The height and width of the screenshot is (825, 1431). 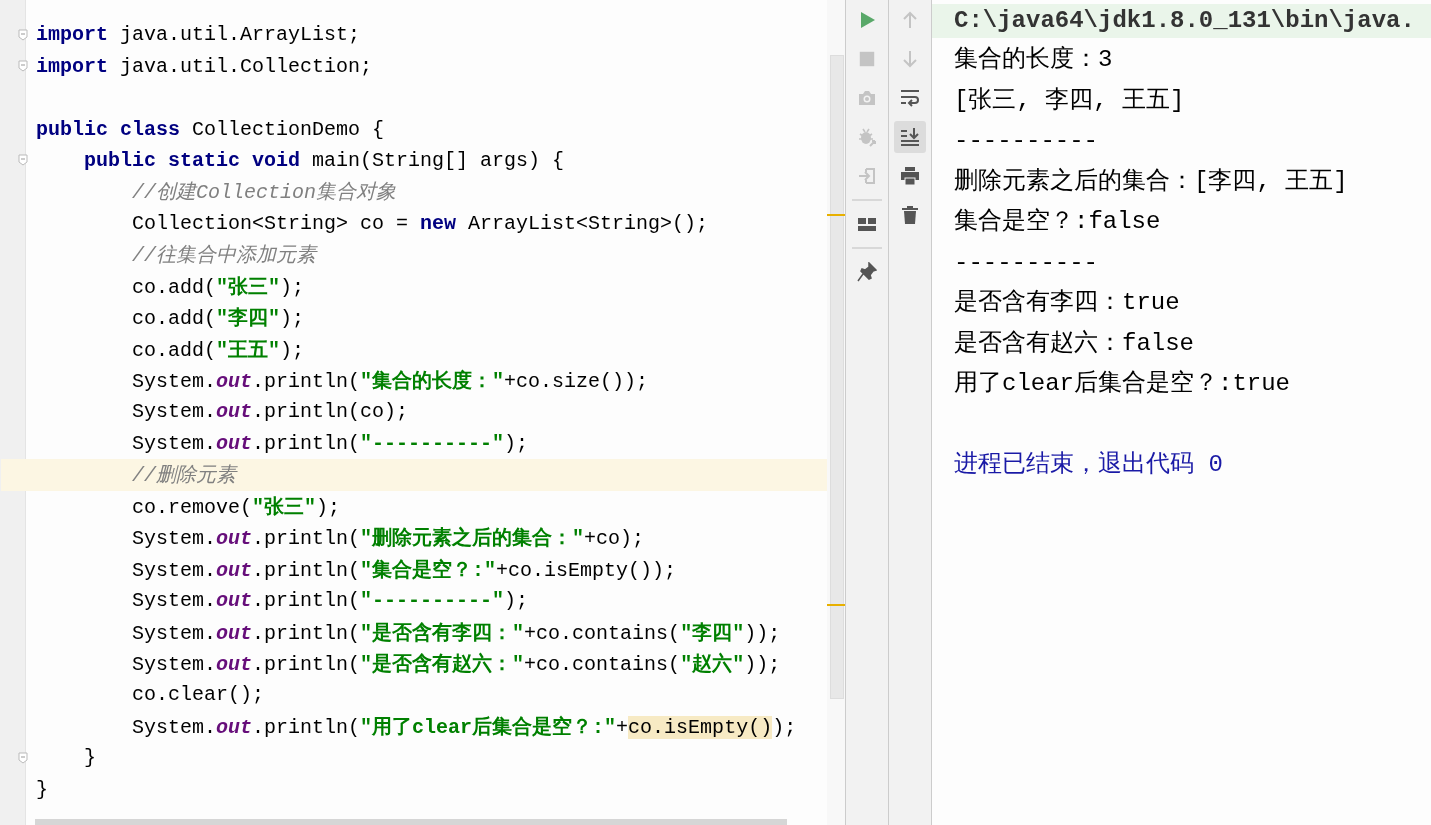 I want to click on code-line: import java.util.ArrayList;, so click(x=198, y=35).